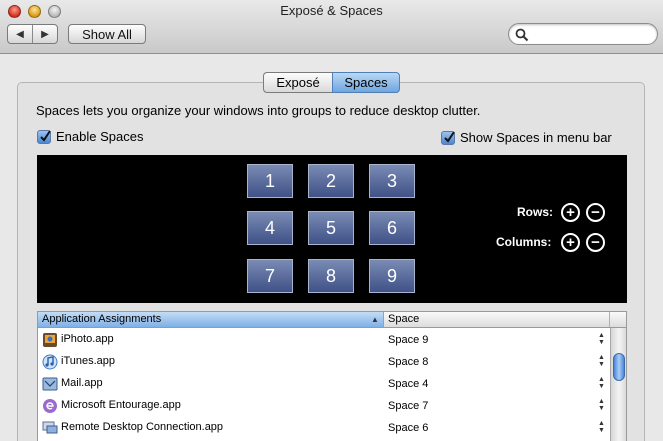 This screenshot has height=441, width=663. What do you see at coordinates (331, 10) in the screenshot?
I see `window-title: Exposé & Spaces` at bounding box center [331, 10].